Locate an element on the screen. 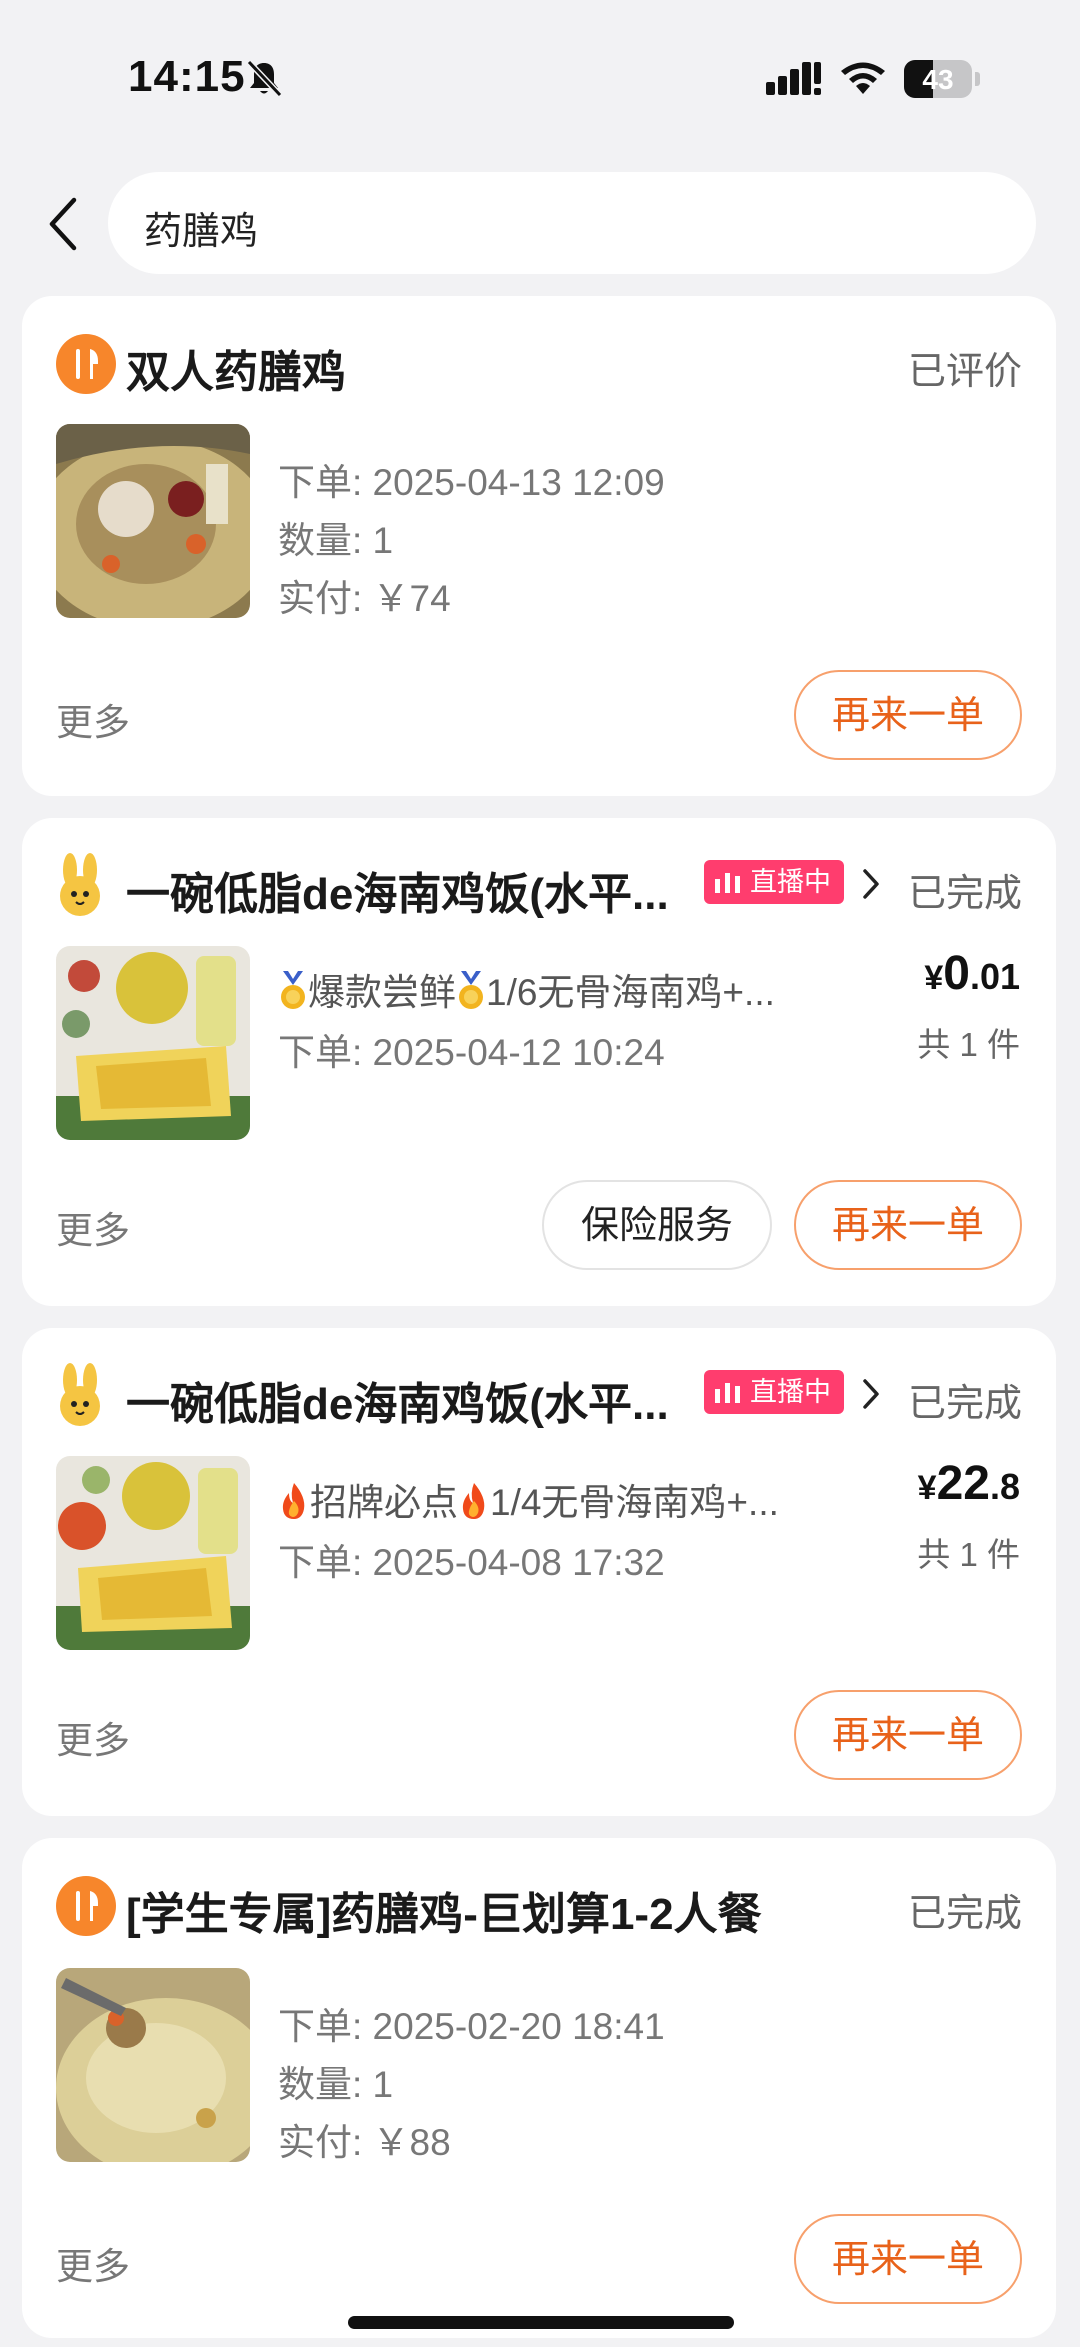 This screenshot has width=1080, height=2347. order-time: 下单: 2025-04-12 10:24 is located at coordinates (471, 1052).